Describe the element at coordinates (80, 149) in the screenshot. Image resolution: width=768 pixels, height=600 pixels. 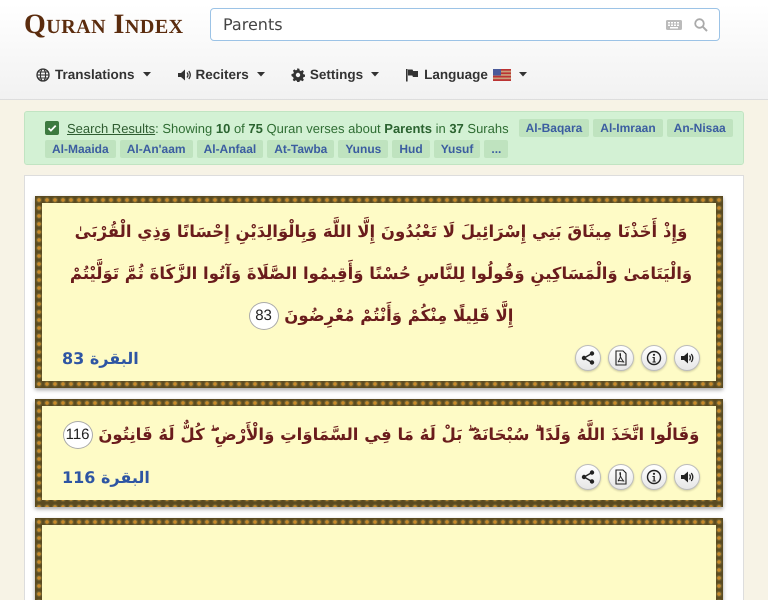
I see `surah-tag: Al-Maaida` at that location.